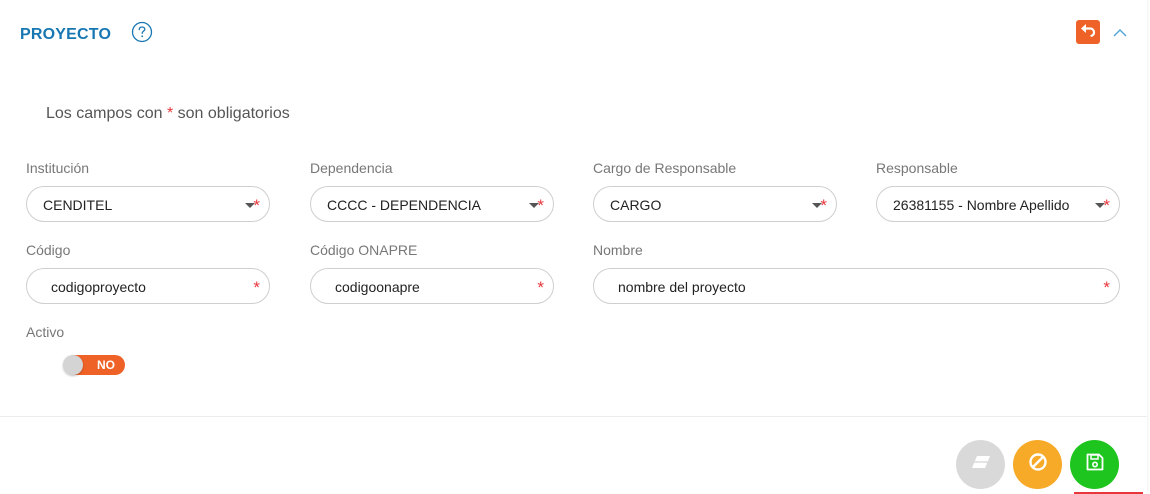  Describe the element at coordinates (66, 34) in the screenshot. I see `page-title: PROYECTO` at that location.